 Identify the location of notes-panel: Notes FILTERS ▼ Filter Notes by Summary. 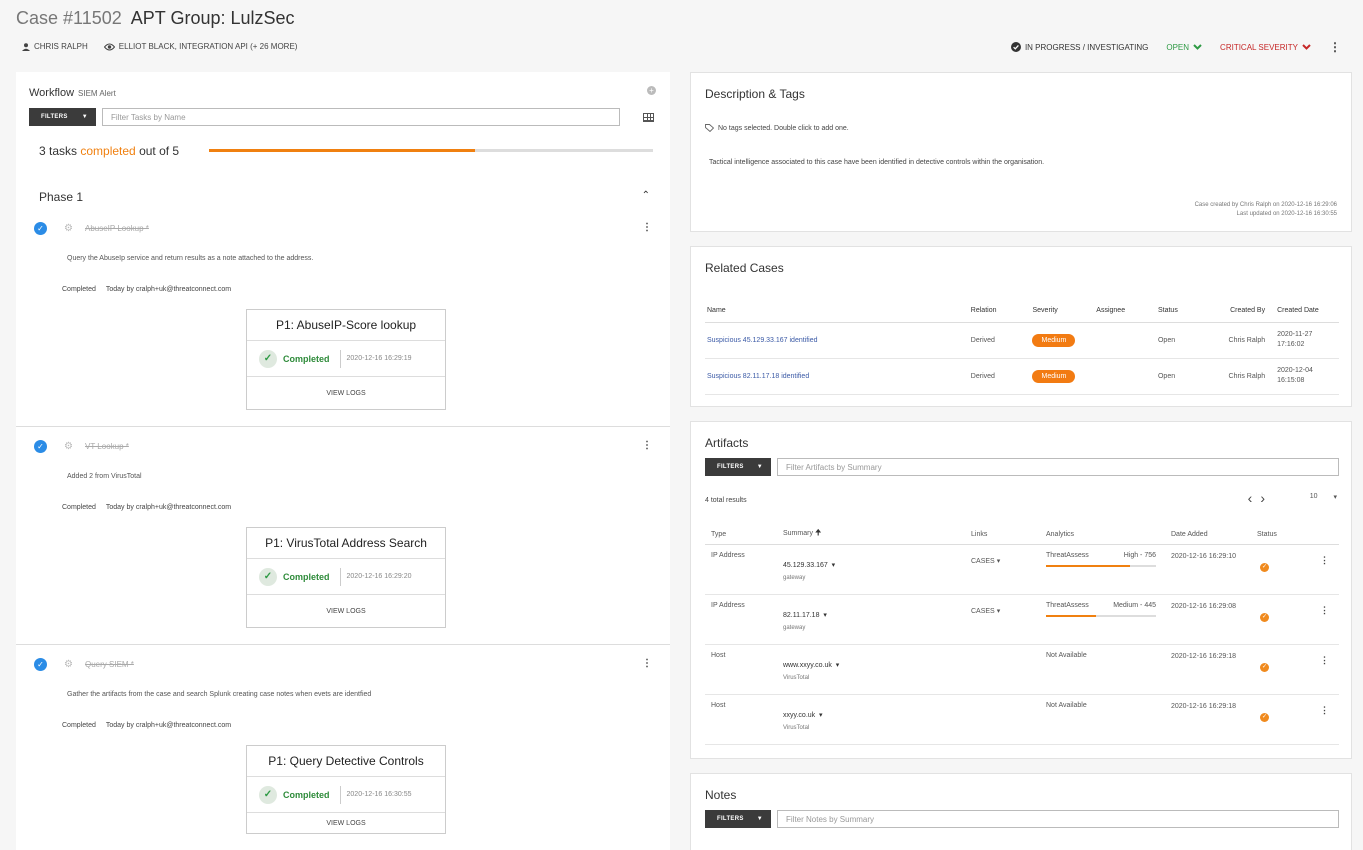
(1021, 811).